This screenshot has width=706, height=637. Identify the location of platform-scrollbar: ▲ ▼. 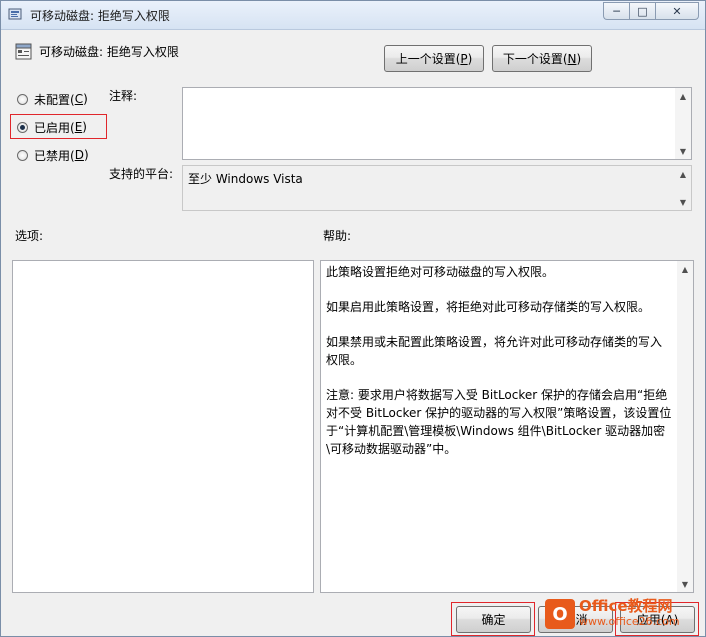
(683, 188).